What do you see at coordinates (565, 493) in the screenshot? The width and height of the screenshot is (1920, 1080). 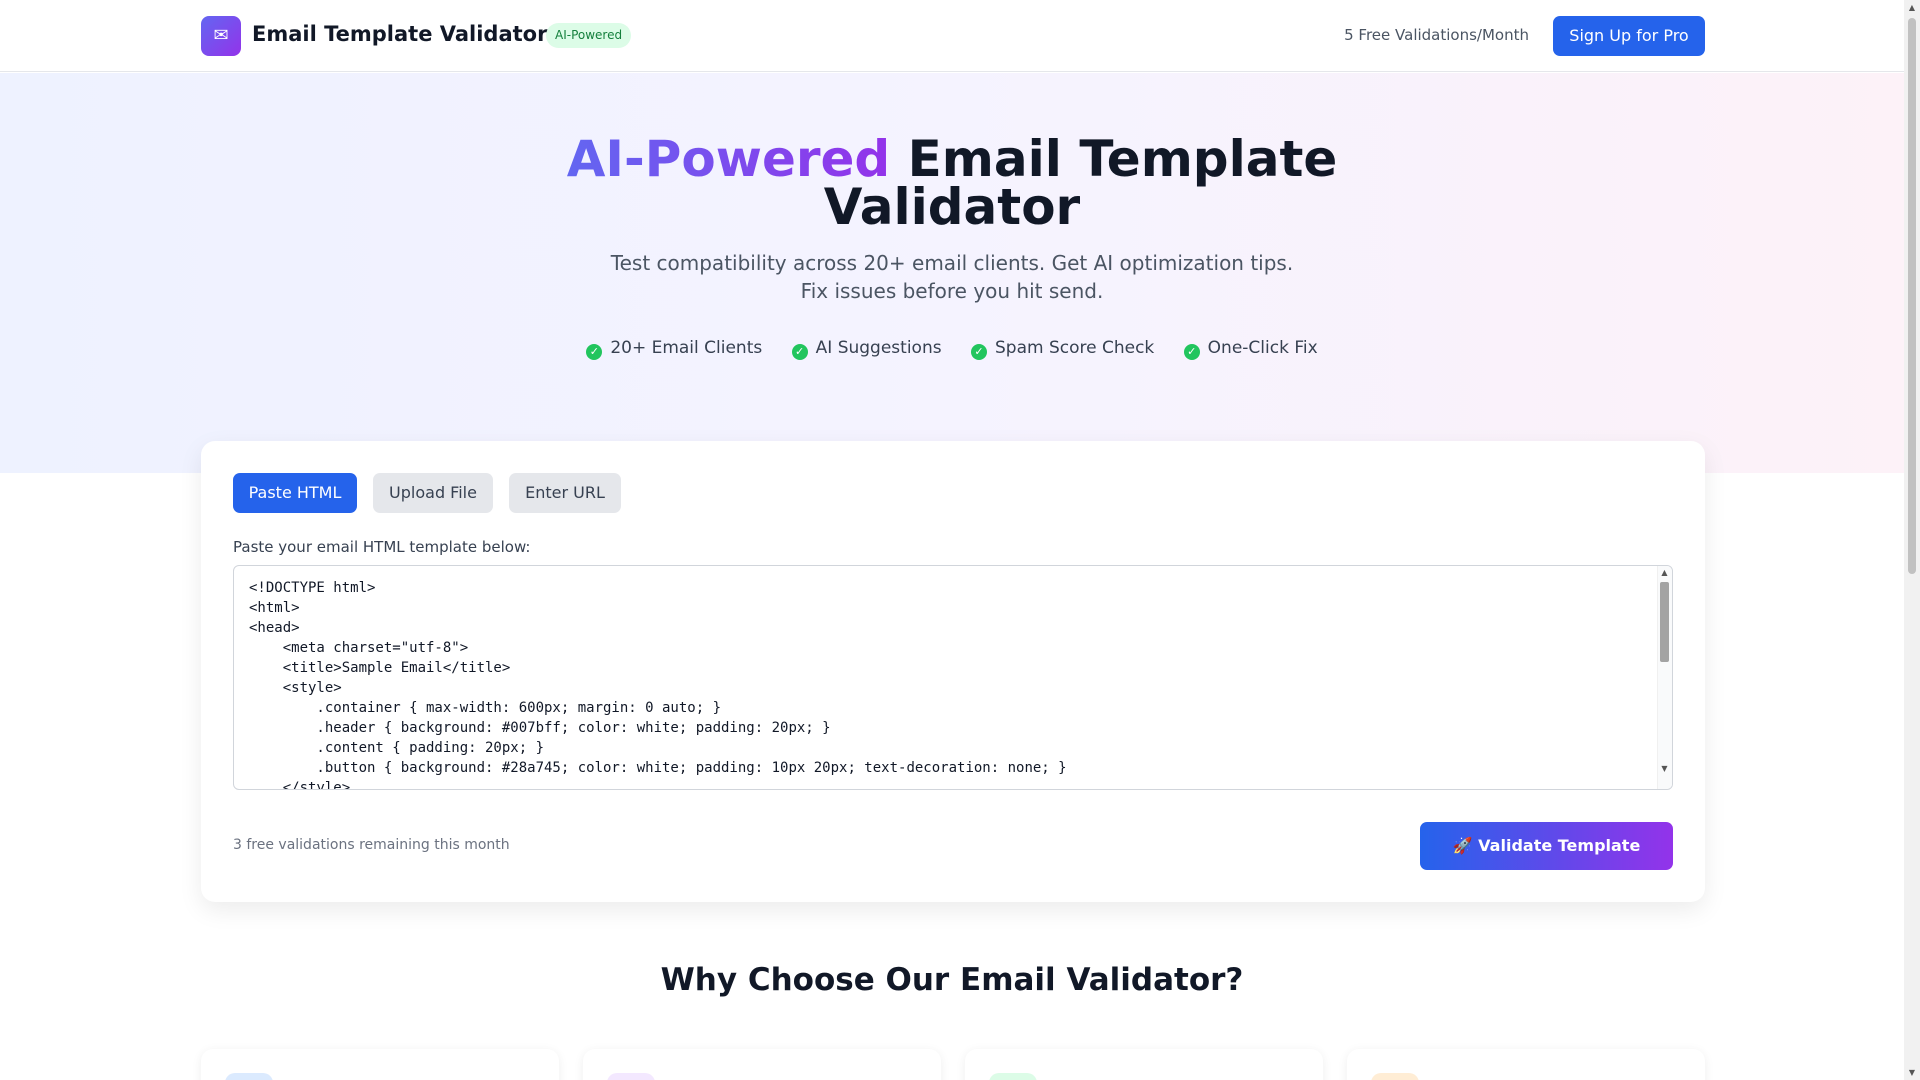 I see `tab-enter-url: Enter URL` at bounding box center [565, 493].